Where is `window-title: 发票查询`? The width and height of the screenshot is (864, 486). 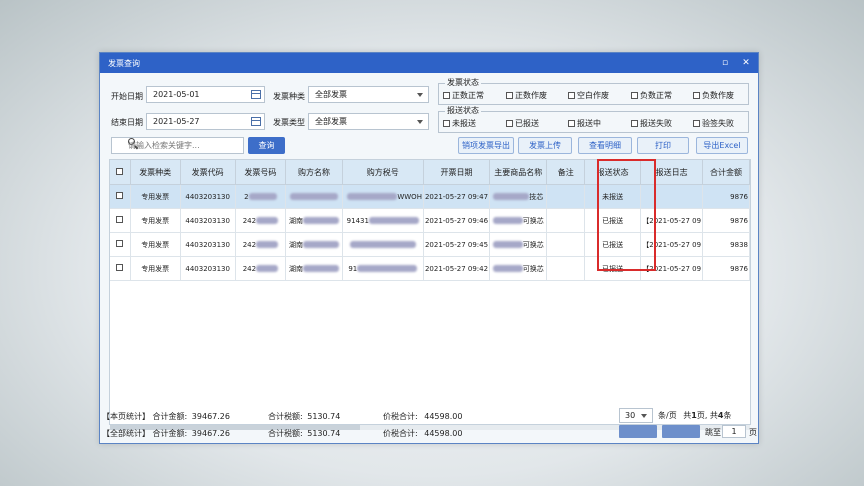 window-title: 发票查询 is located at coordinates (124, 63).